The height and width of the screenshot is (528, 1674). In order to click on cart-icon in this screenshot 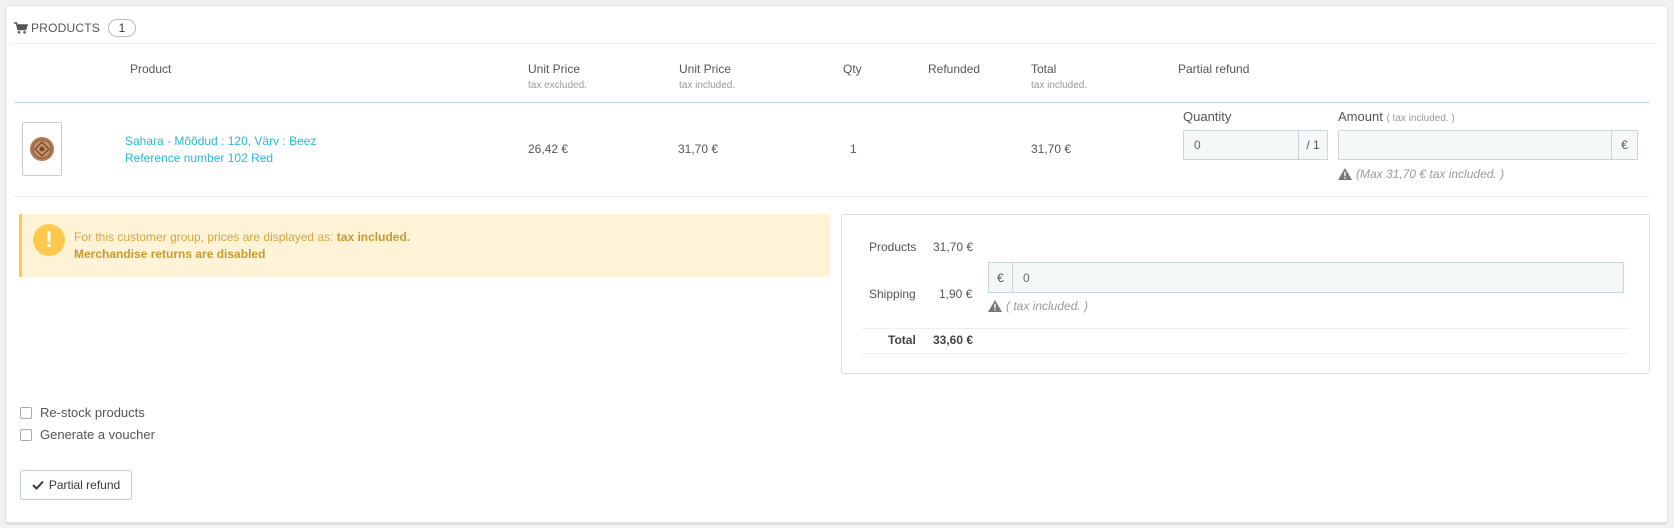, I will do `click(21, 27)`.